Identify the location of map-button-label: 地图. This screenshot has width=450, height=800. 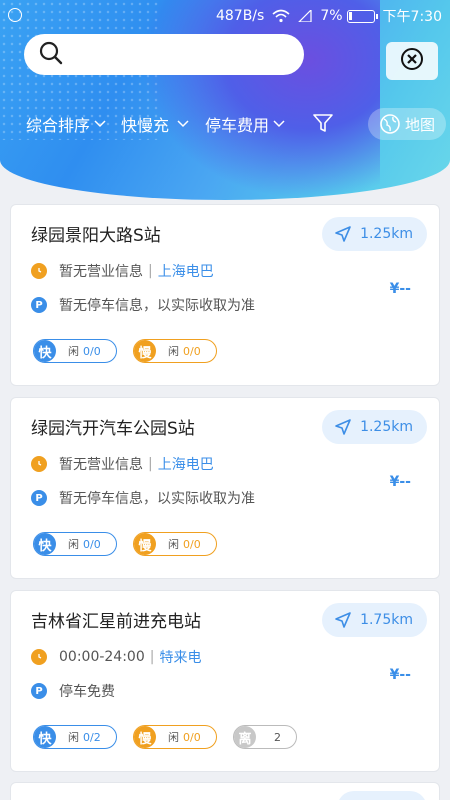
(419, 124).